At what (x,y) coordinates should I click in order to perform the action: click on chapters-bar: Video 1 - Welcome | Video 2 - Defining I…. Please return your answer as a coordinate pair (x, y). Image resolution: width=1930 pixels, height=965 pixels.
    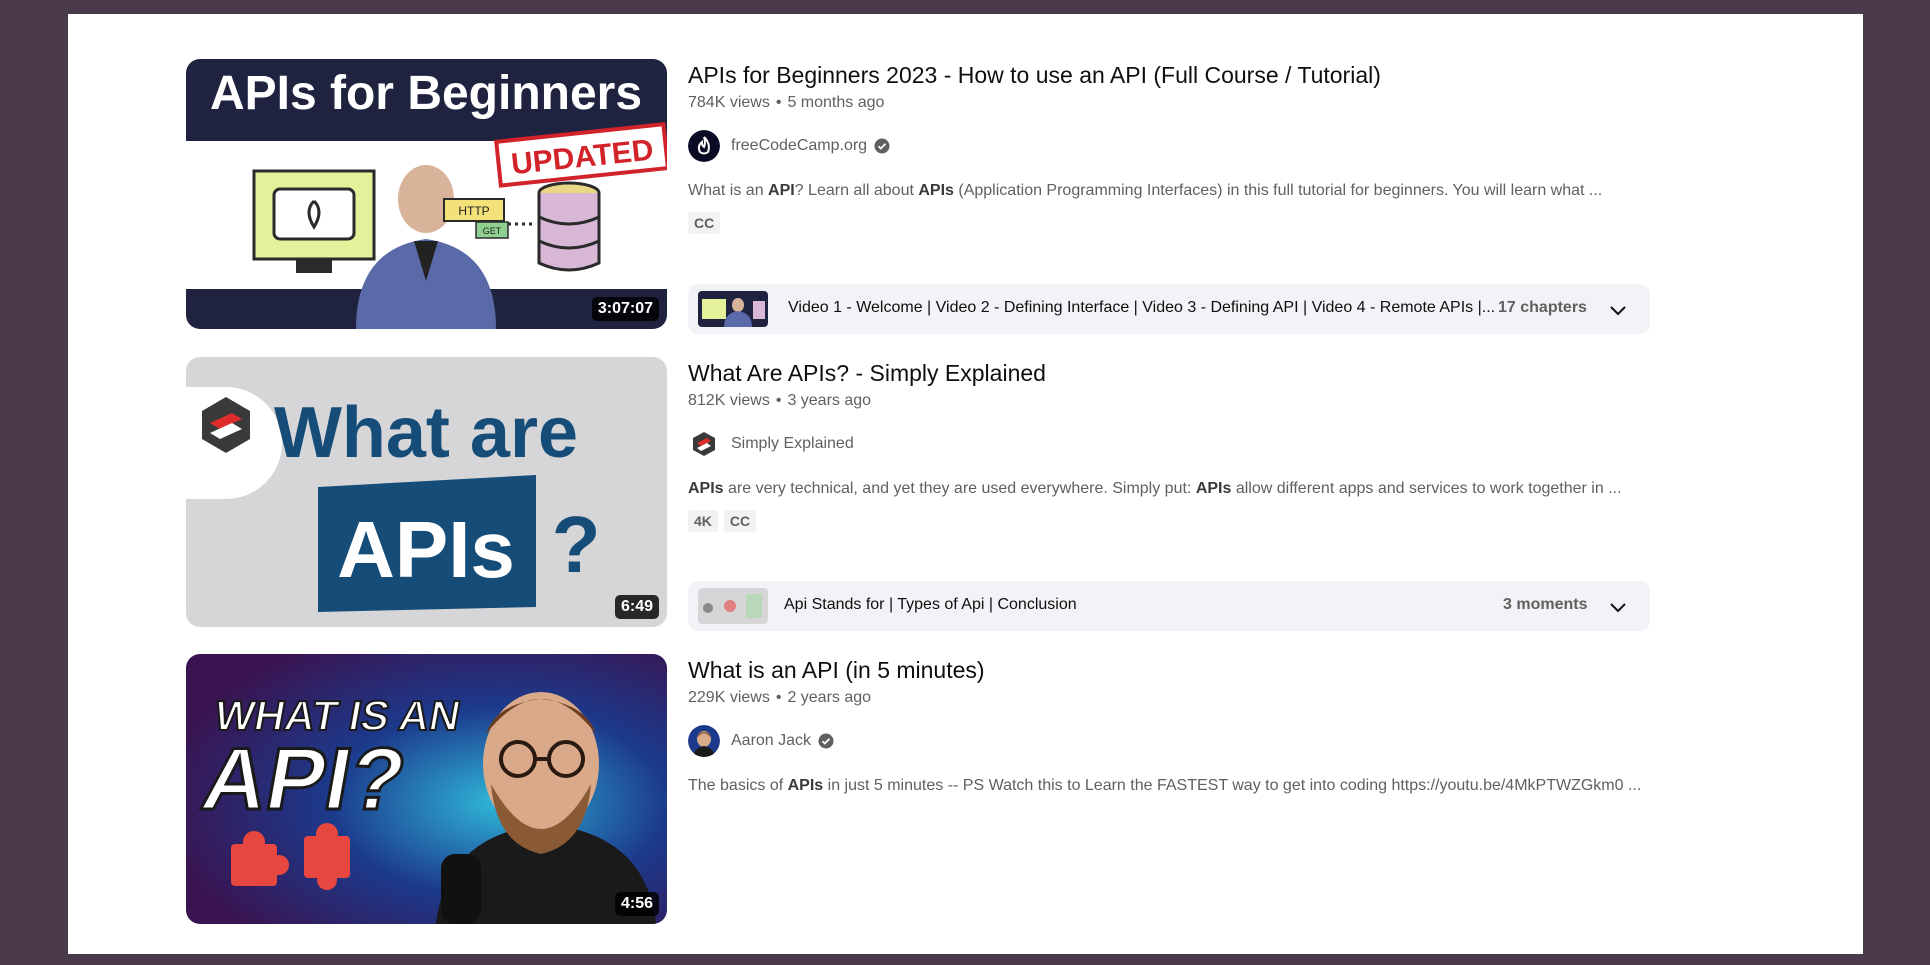
    Looking at the image, I should click on (1169, 309).